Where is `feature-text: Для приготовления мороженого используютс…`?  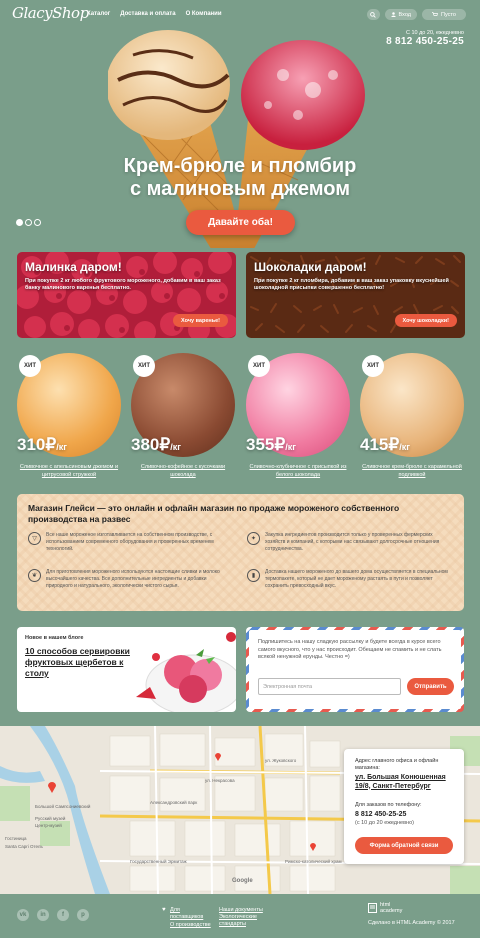 feature-text: Для приготовления мороженого используютс… is located at coordinates (133, 579).